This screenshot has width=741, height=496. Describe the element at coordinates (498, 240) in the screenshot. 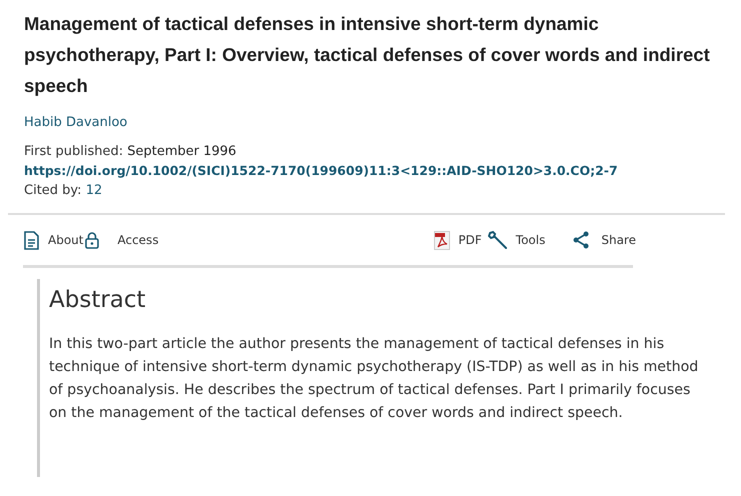

I see `wrench-icon` at that location.